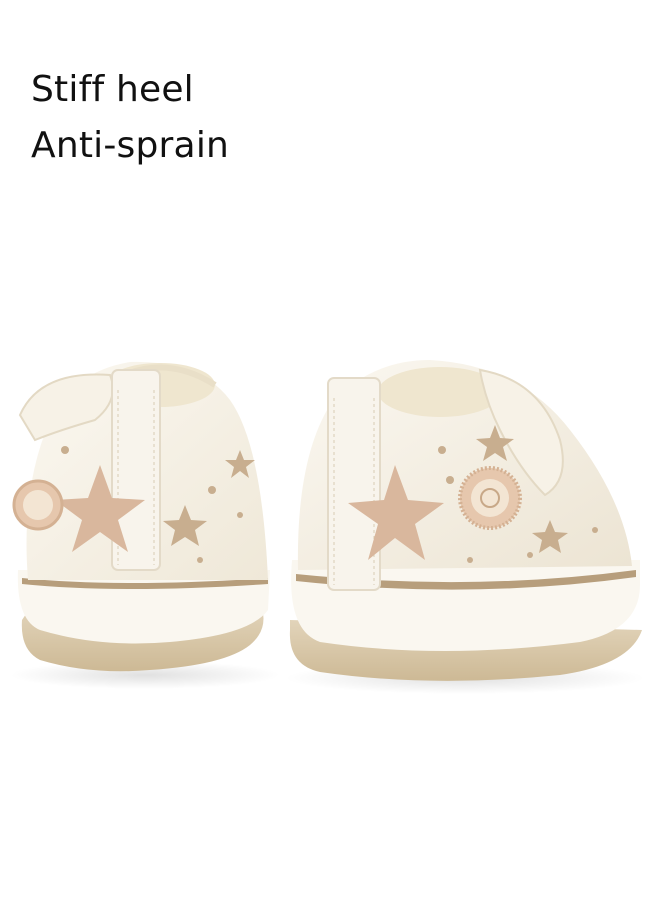  Describe the element at coordinates (141, 516) in the screenshot. I see `left-shoe` at that location.